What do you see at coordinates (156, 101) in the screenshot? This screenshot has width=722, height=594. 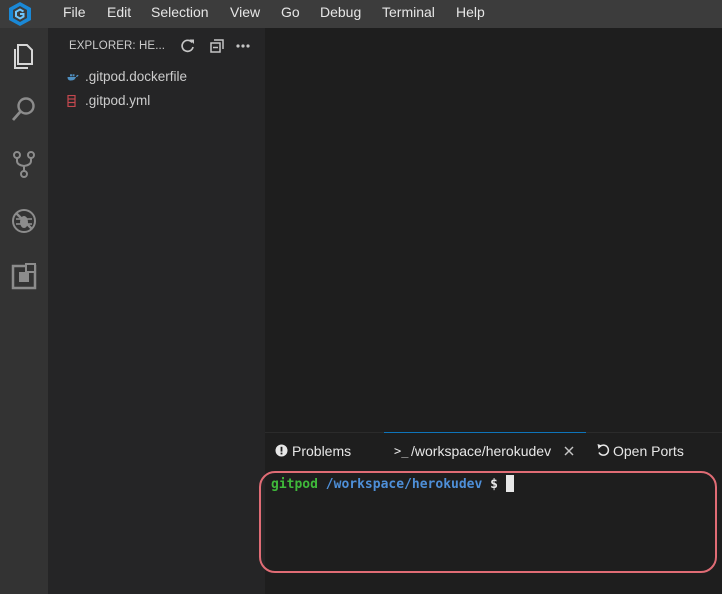 I see `file-item-yml: .gitpod.yml` at bounding box center [156, 101].